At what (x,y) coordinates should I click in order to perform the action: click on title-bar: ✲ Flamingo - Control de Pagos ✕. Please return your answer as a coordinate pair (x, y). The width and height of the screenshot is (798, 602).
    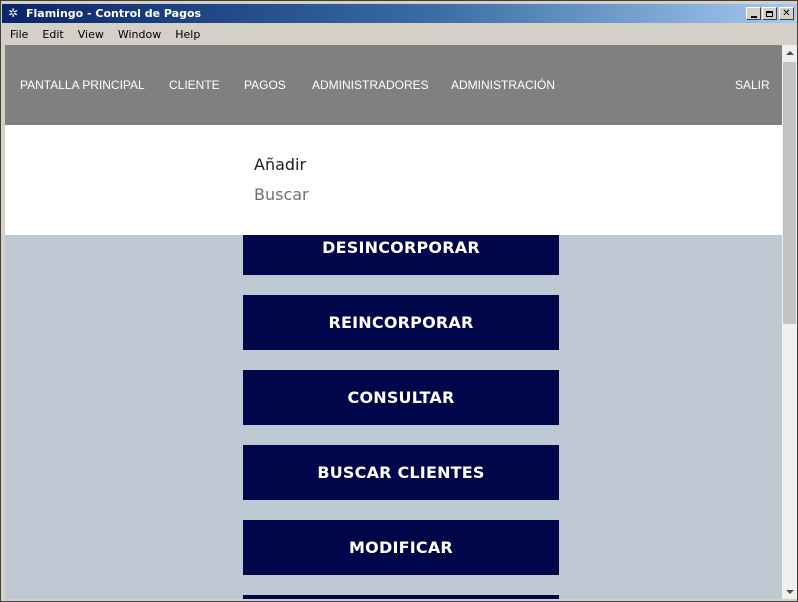
    Looking at the image, I should click on (399, 13).